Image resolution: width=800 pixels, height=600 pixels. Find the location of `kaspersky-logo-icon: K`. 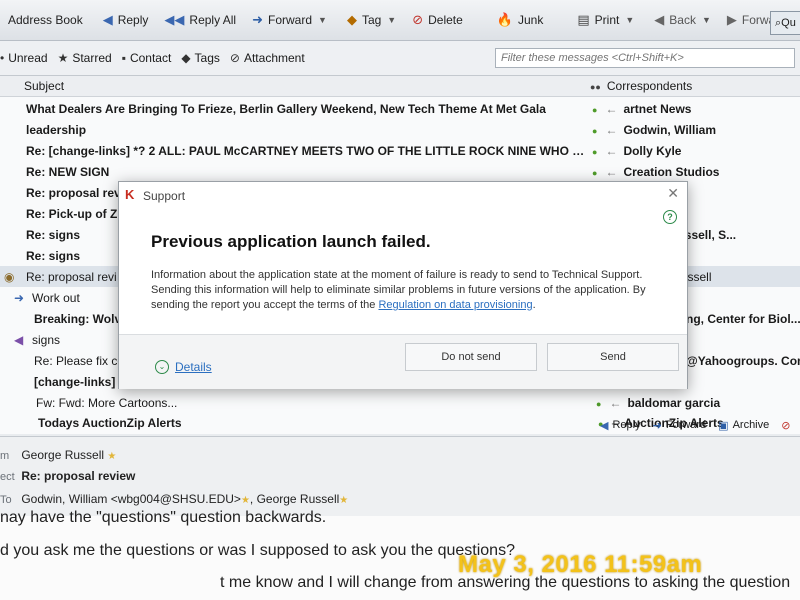

kaspersky-logo-icon: K is located at coordinates (130, 194).